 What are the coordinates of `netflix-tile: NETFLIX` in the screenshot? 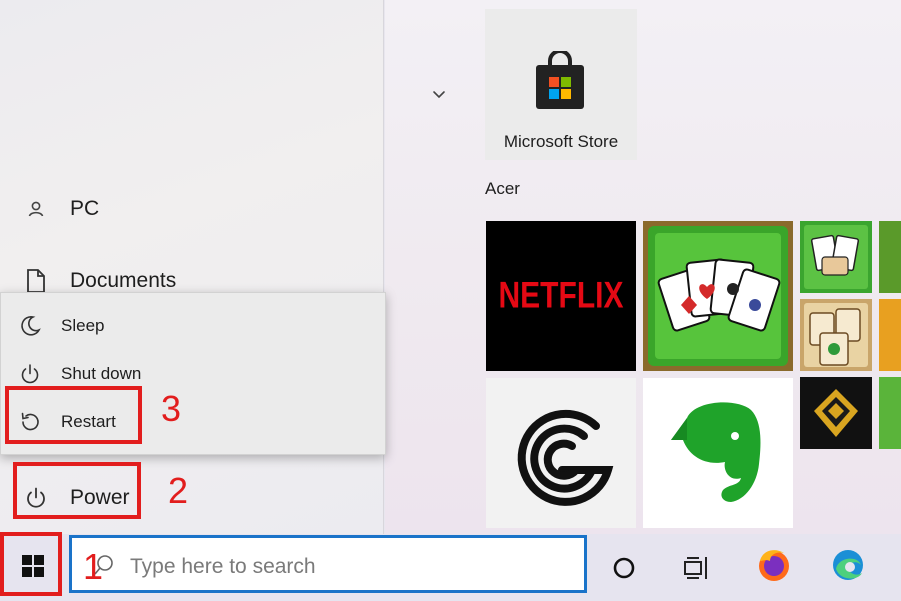 It's located at (561, 296).